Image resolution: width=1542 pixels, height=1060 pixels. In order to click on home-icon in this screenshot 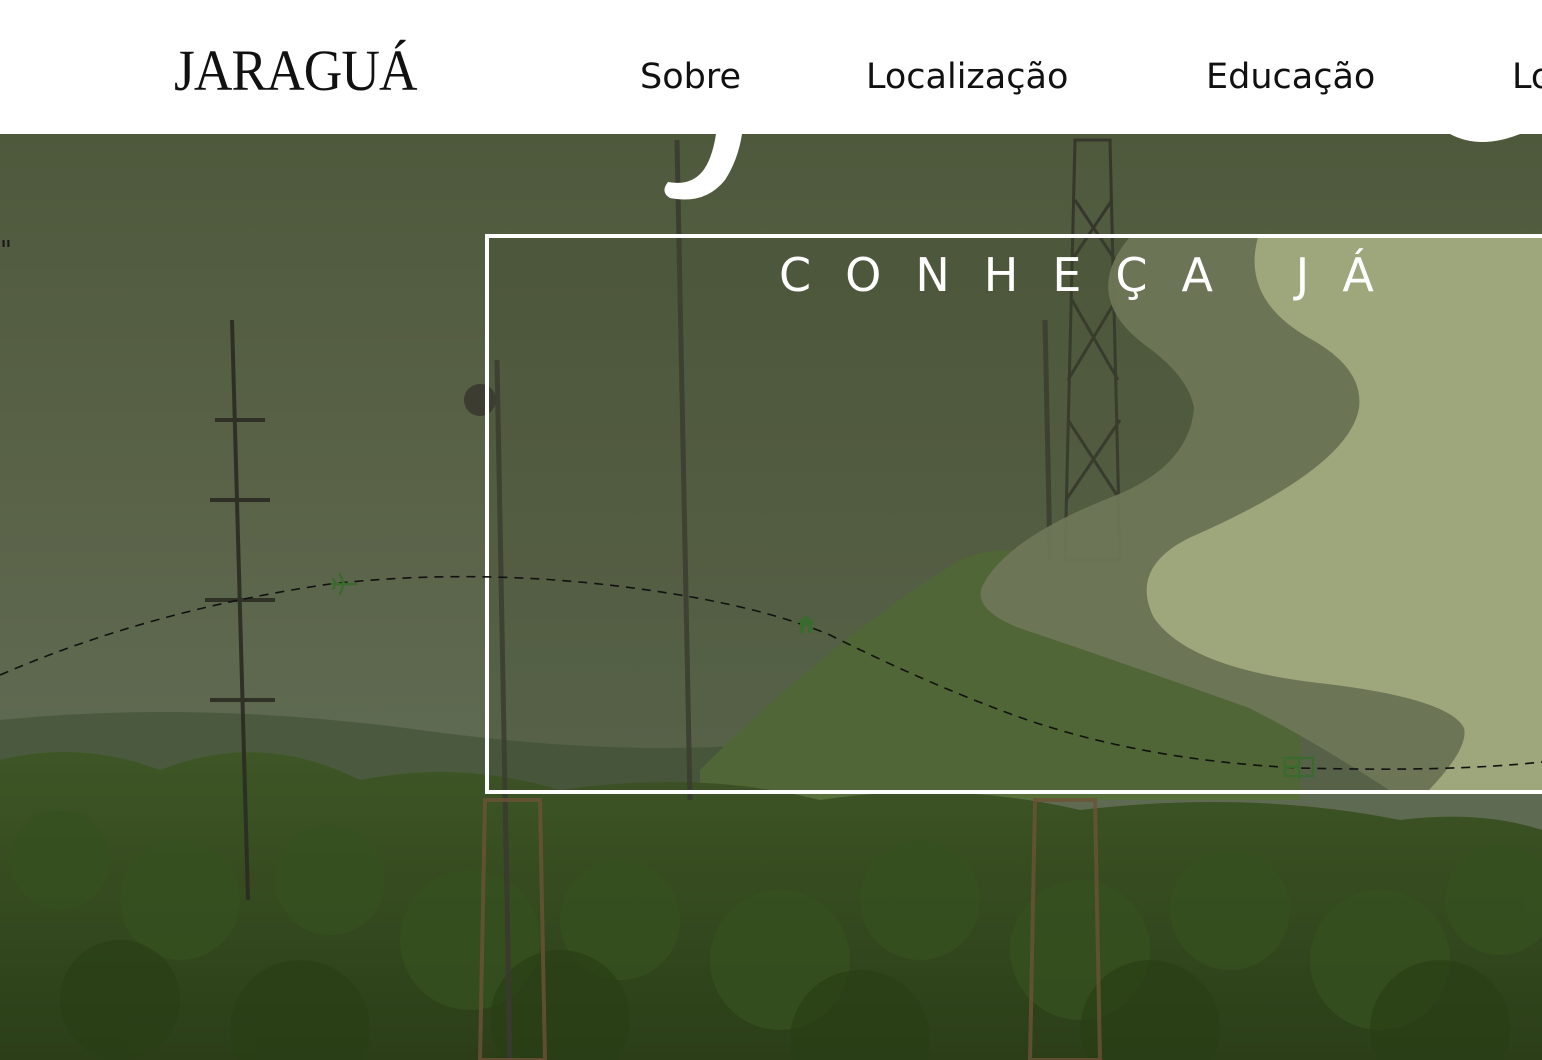, I will do `click(806, 624)`.